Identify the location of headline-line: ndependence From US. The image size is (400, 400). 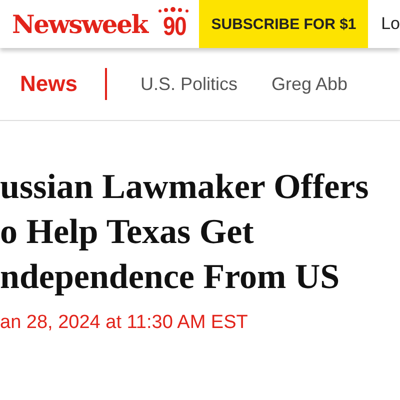
(170, 277).